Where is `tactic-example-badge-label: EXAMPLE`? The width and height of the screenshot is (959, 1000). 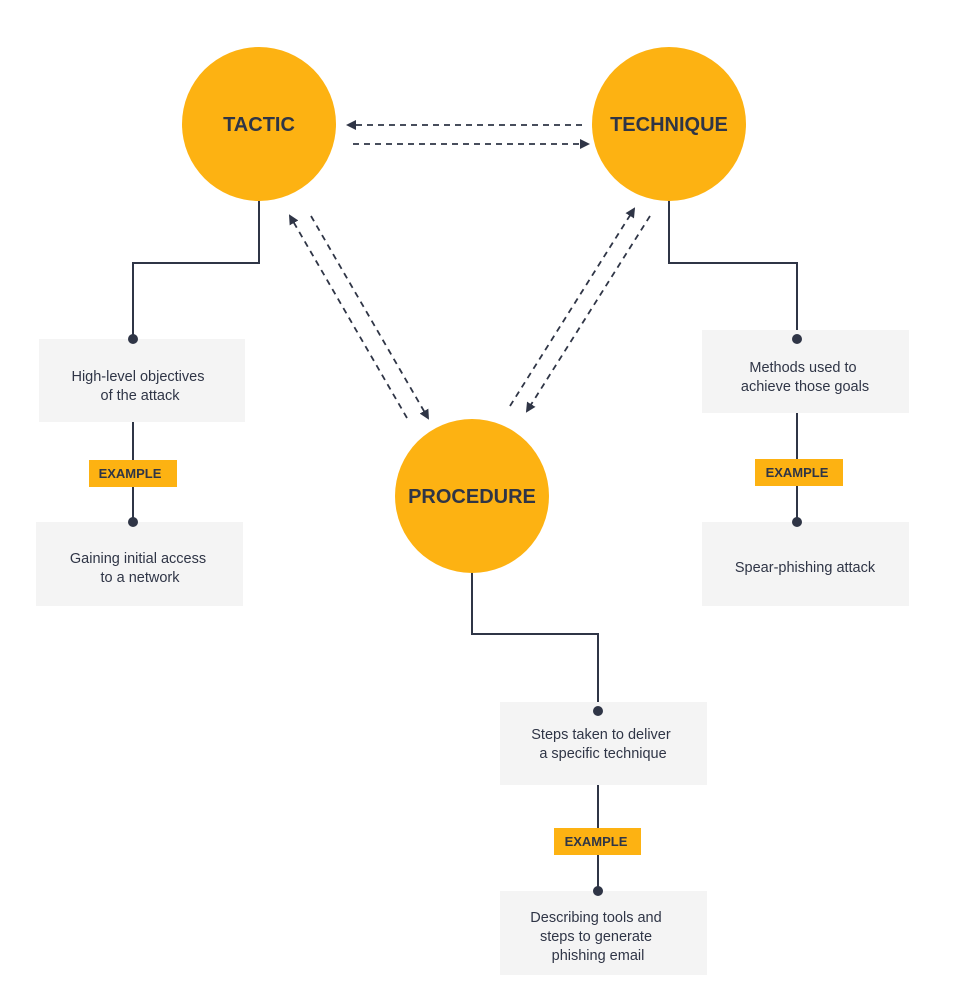 tactic-example-badge-label: EXAMPLE is located at coordinates (130, 473).